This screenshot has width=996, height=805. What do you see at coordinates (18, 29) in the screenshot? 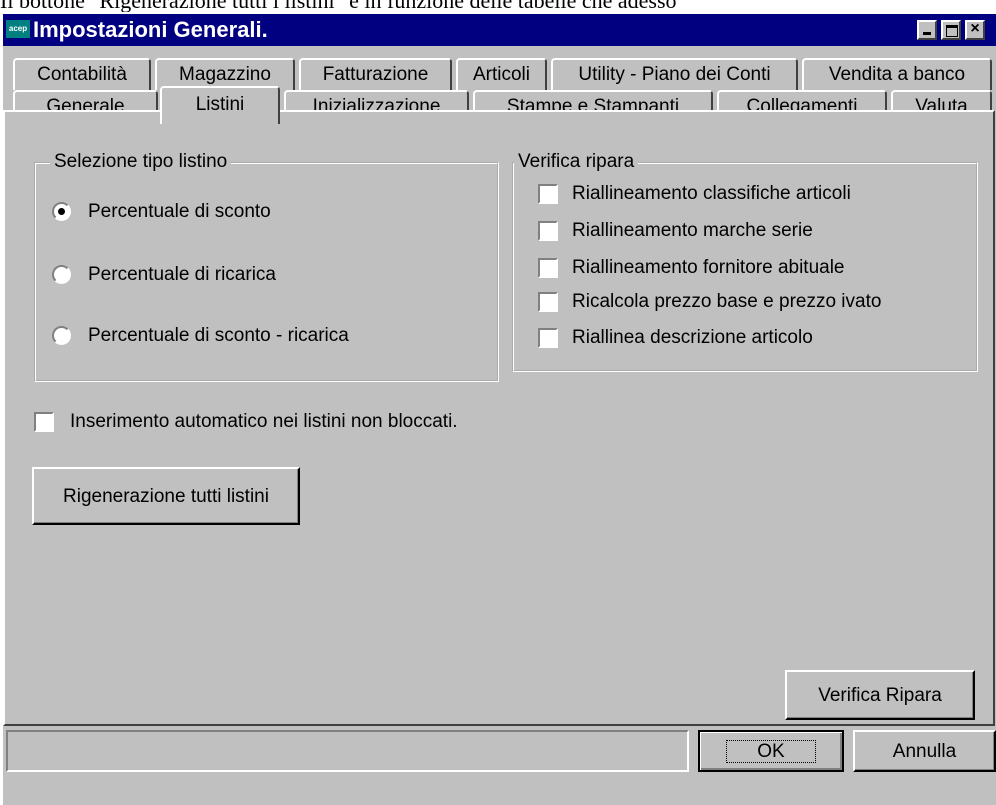
I see `app-logo-icon: acep` at bounding box center [18, 29].